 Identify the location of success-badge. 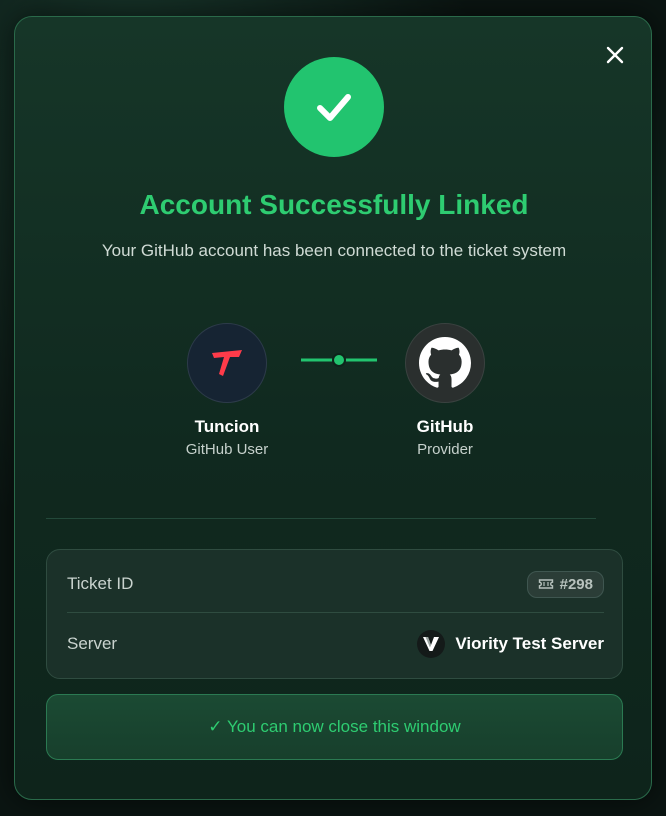
(334, 107).